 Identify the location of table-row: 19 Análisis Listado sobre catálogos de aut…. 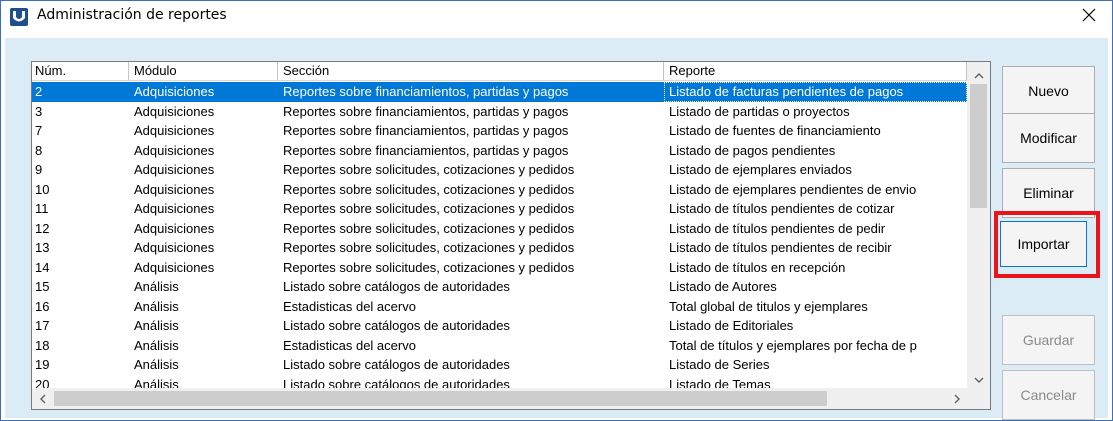
(499, 365).